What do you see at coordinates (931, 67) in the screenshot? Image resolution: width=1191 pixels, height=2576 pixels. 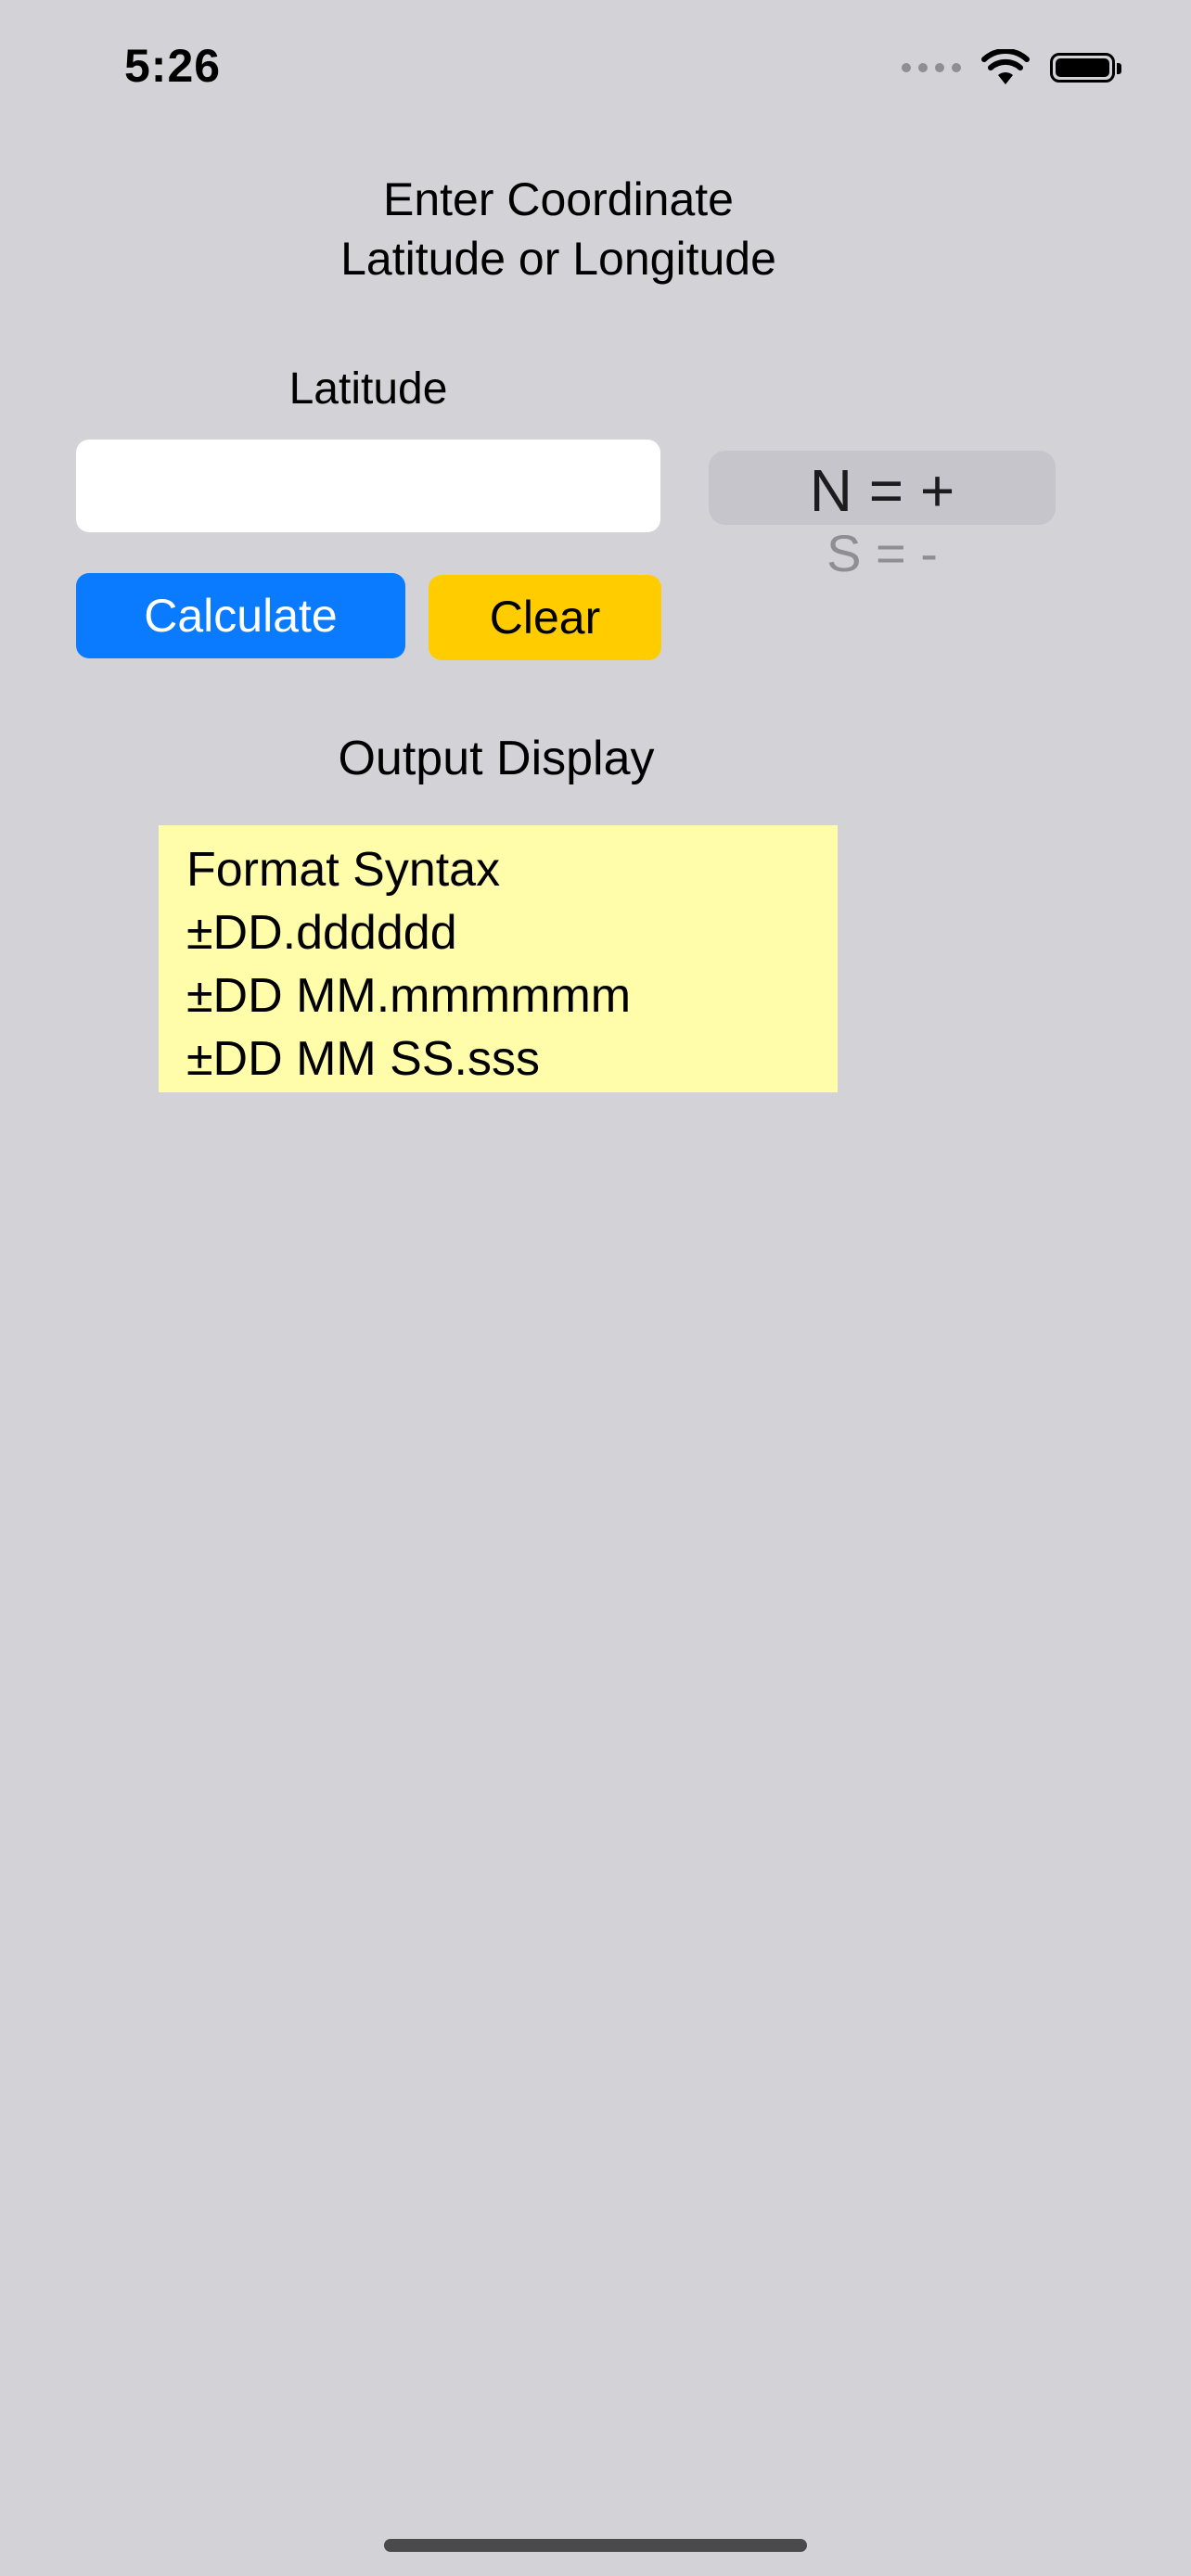 I see `cellular-signal-icon` at bounding box center [931, 67].